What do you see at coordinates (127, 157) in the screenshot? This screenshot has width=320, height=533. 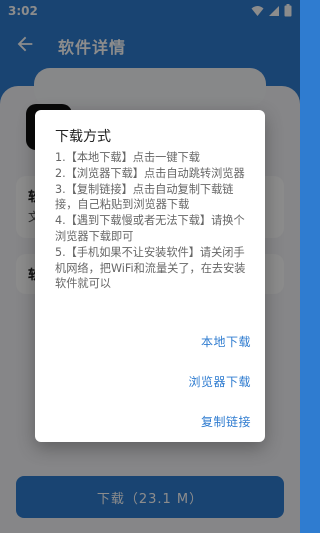 I see `dialog-line: 1.【本地下载】点击一键下载` at bounding box center [127, 157].